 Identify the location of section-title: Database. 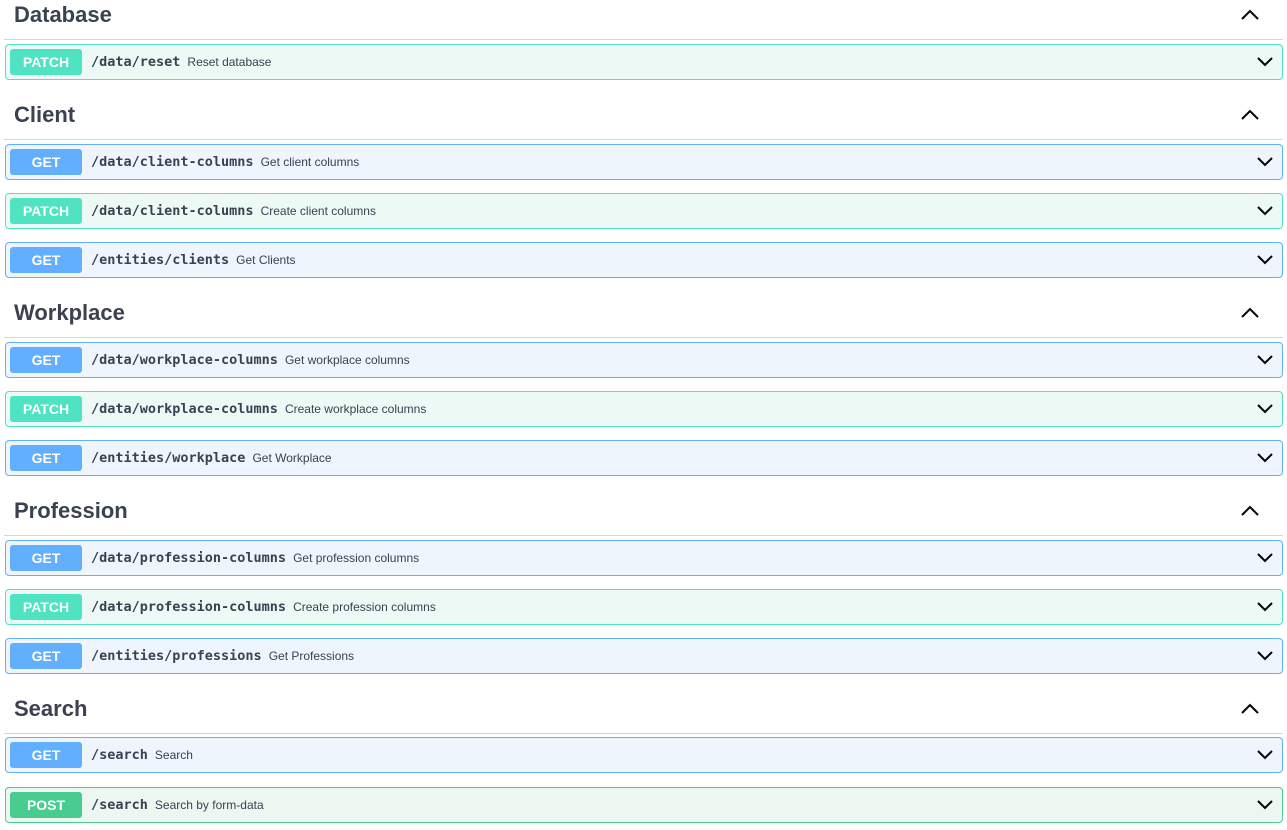
(63, 14).